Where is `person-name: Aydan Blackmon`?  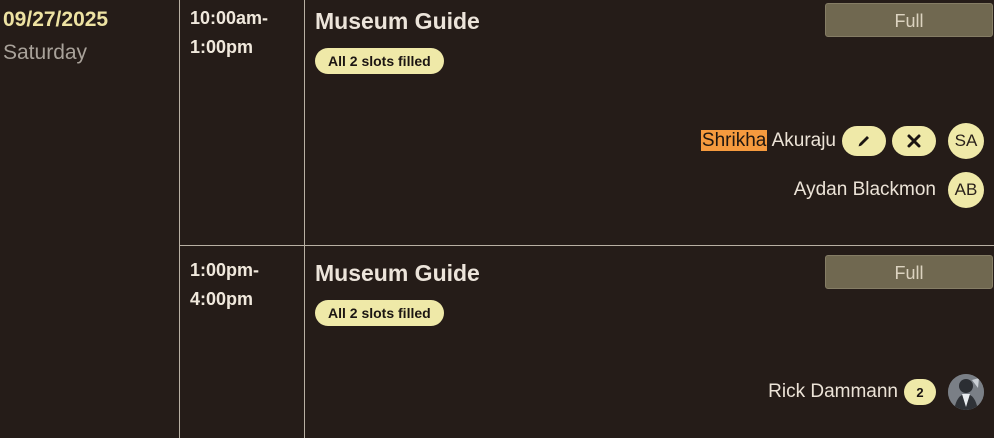
person-name: Aydan Blackmon is located at coordinates (864, 189).